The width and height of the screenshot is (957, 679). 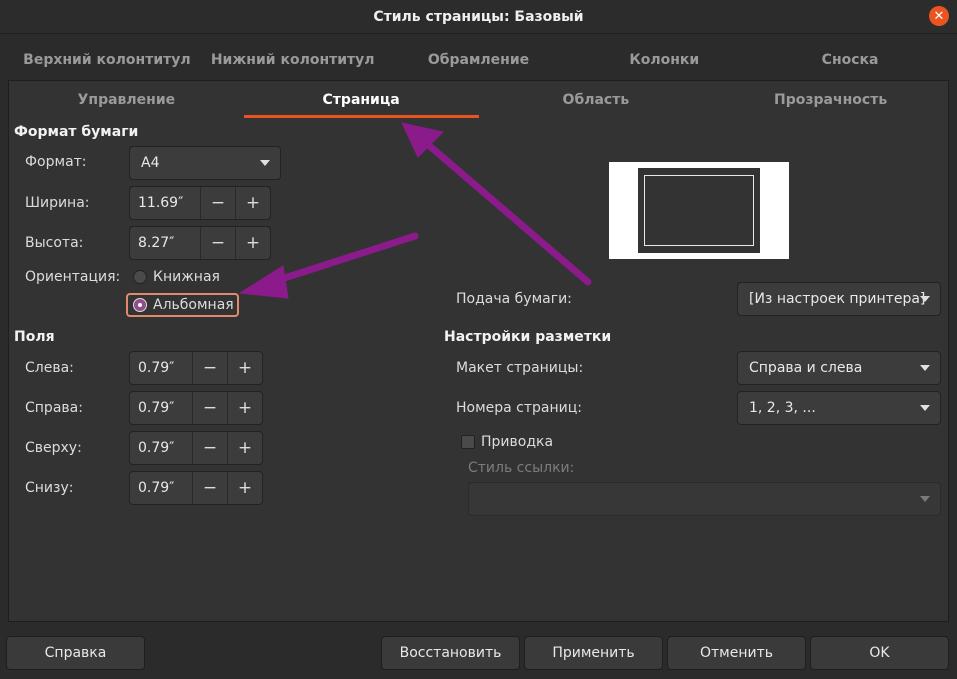 I want to click on margins-heading: Поля, so click(x=34, y=337).